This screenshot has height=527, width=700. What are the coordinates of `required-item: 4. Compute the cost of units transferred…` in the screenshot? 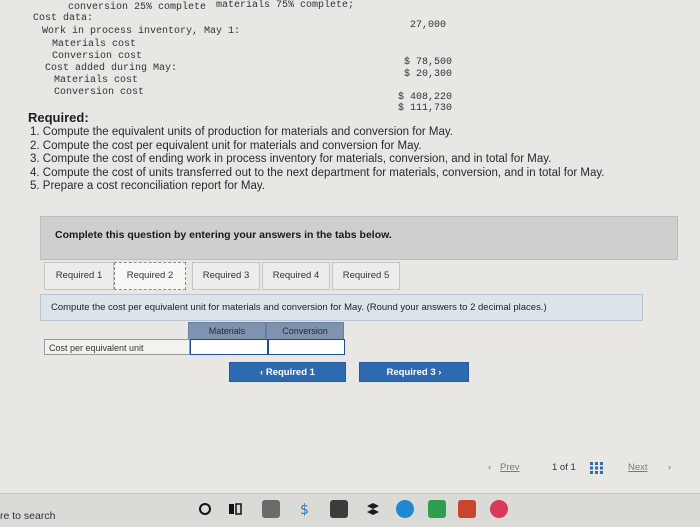 It's located at (317, 172).